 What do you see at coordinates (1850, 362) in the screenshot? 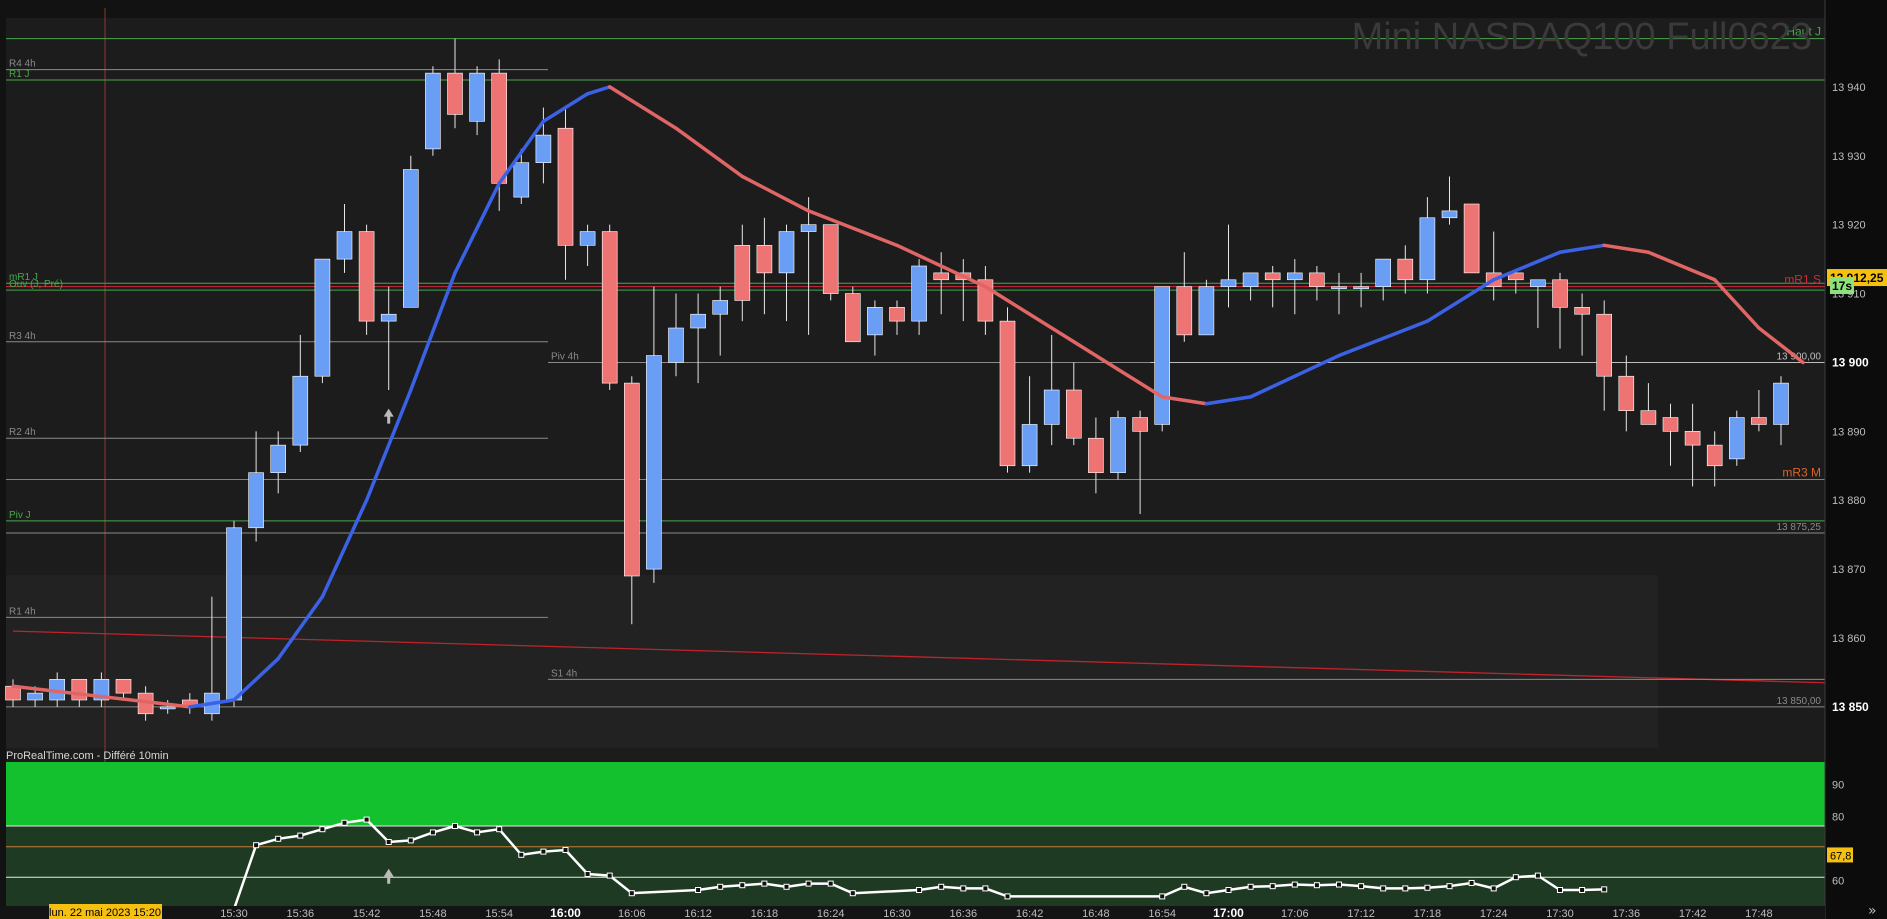
I see `y-tick-label-4: 13 900` at bounding box center [1850, 362].